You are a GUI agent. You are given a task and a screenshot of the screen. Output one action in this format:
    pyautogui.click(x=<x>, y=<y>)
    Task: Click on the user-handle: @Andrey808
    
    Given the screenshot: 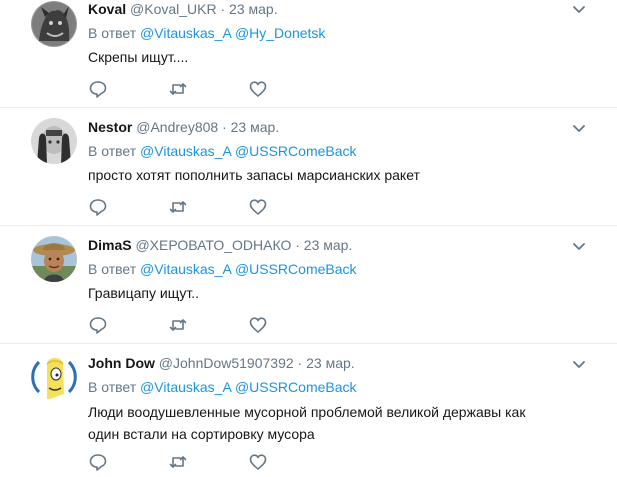 What is the action you would take?
    pyautogui.click(x=177, y=127)
    